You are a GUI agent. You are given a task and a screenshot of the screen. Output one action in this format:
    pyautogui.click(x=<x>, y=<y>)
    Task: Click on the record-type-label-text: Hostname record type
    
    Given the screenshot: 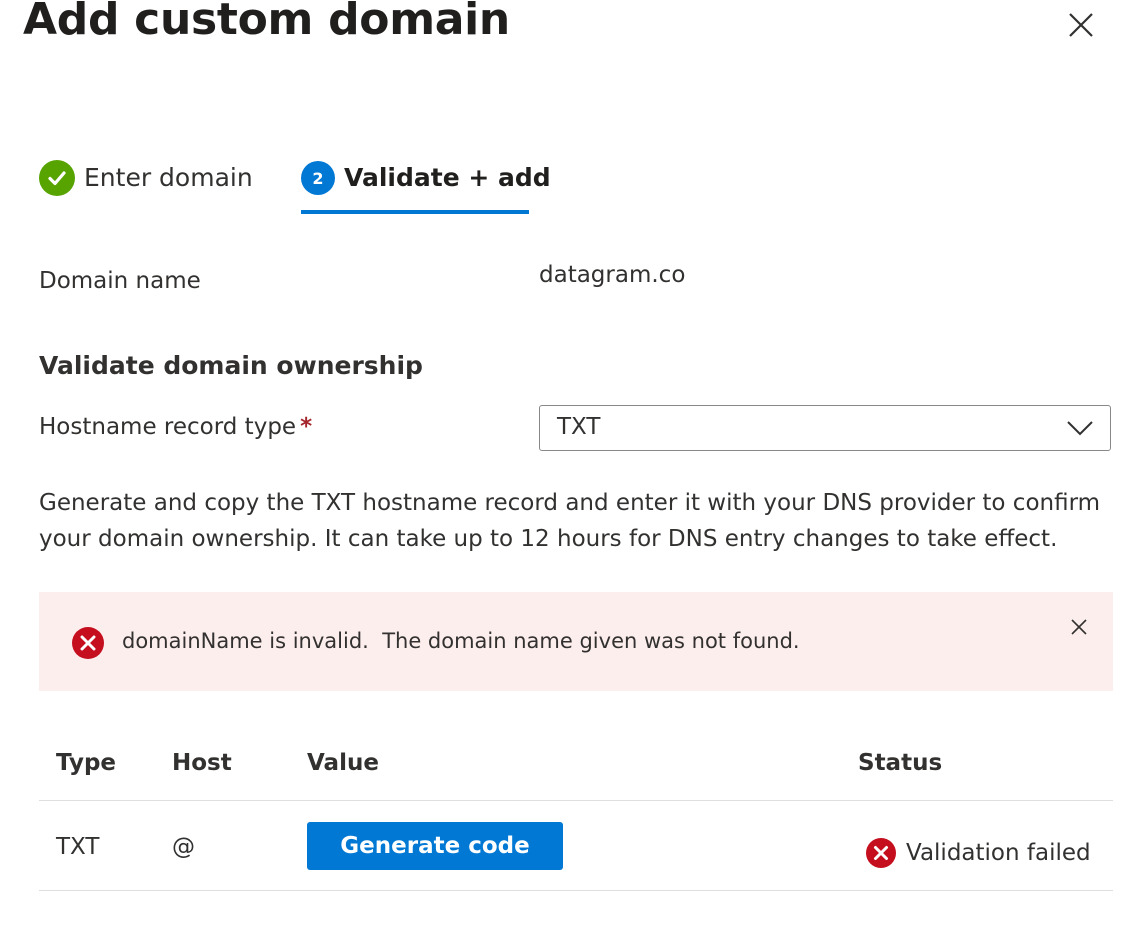 What is the action you would take?
    pyautogui.click(x=168, y=427)
    